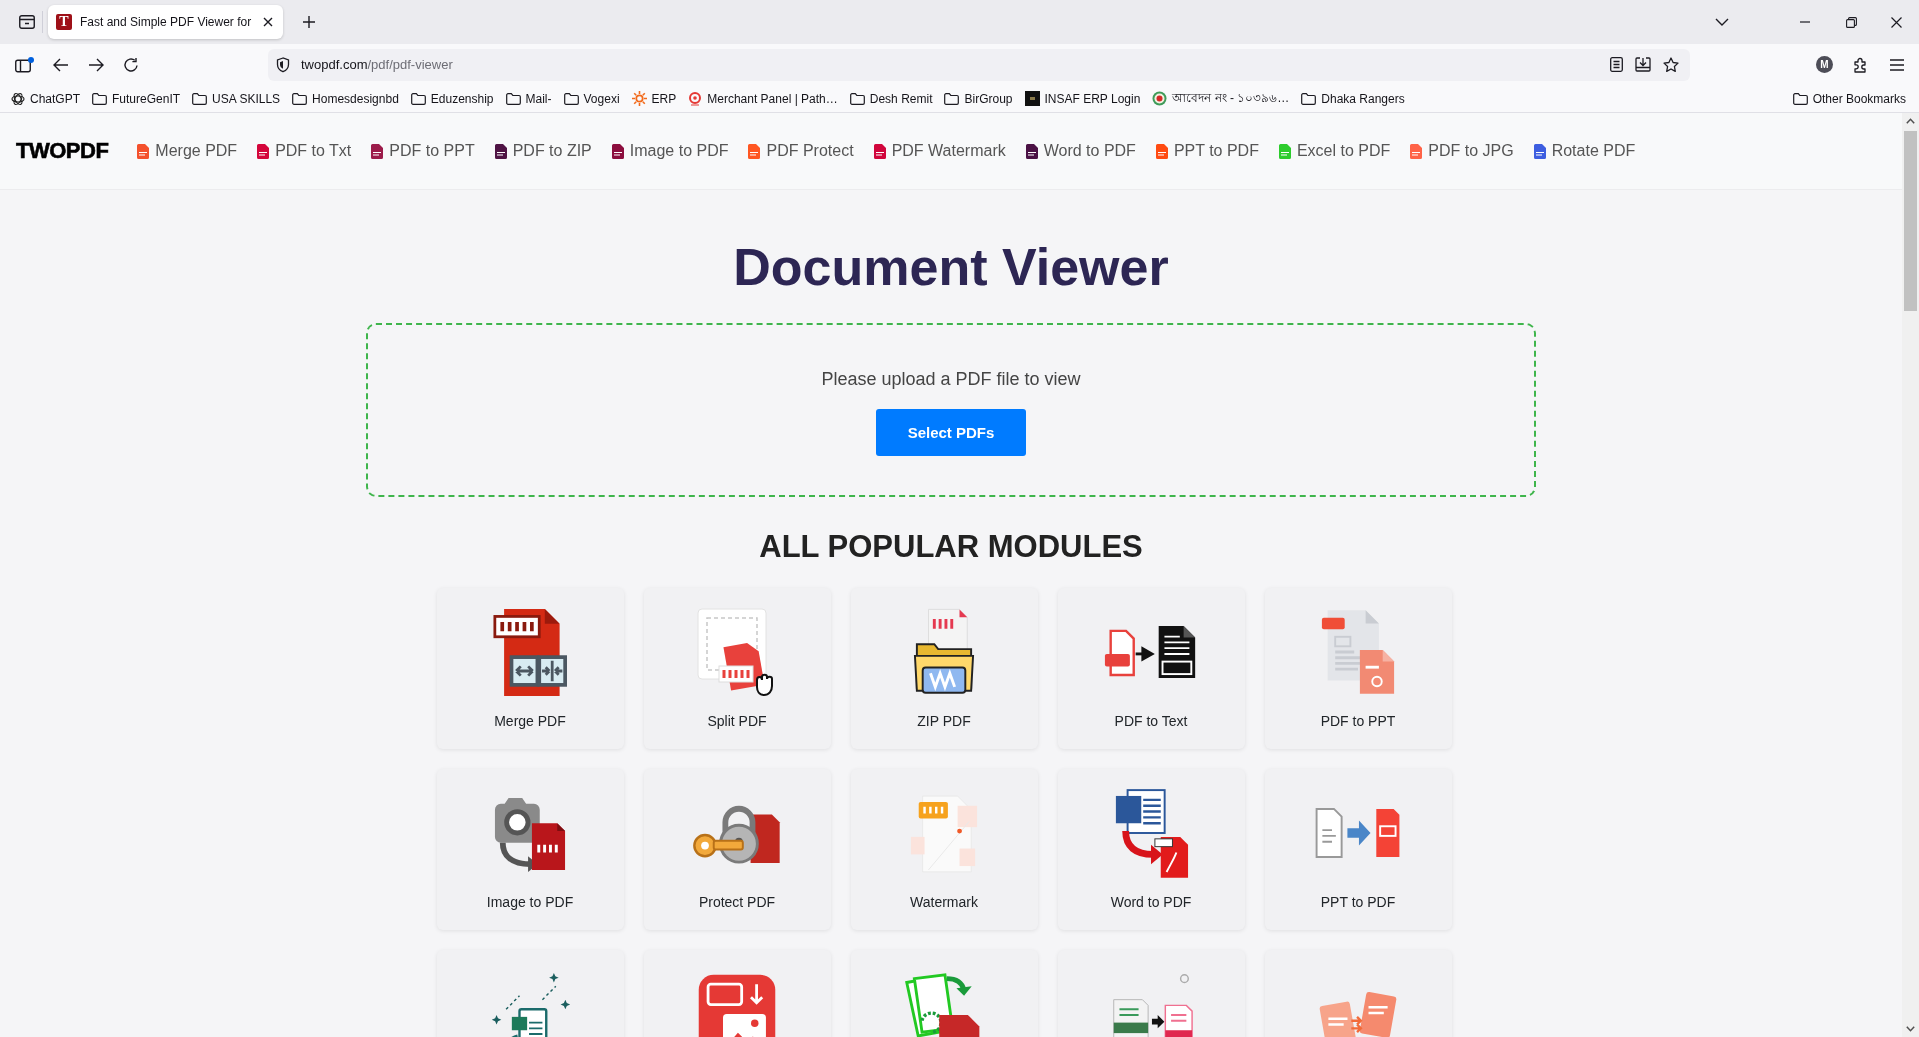 The image size is (1919, 1037). Describe the element at coordinates (309, 22) in the screenshot. I see `plus-icon` at that location.